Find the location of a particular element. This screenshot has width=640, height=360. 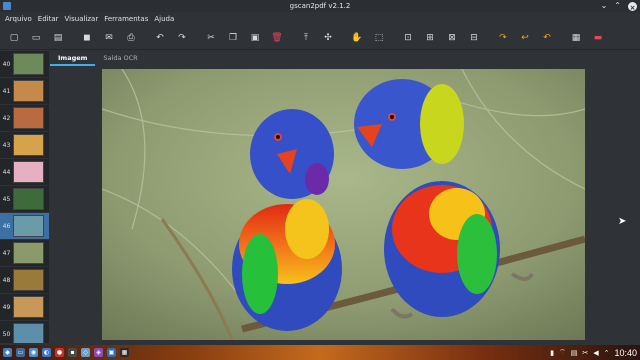

gscan-icon: ◈ is located at coordinates (98, 352).